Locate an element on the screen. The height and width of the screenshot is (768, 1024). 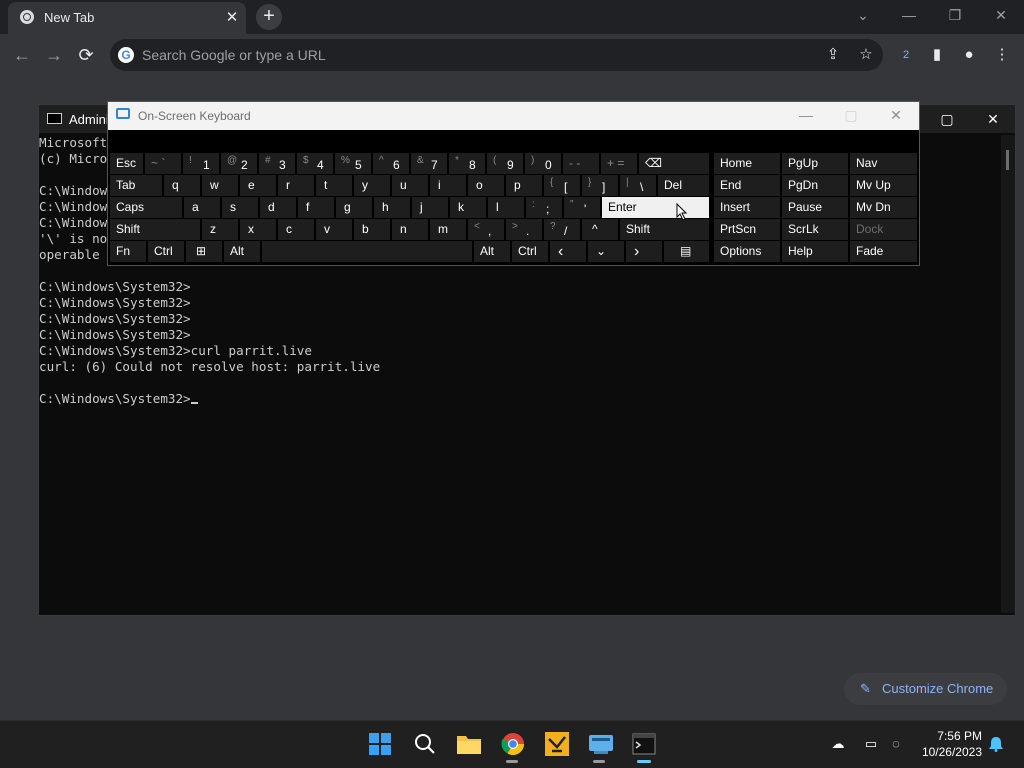
key-c: c is located at coordinates (296, 229).